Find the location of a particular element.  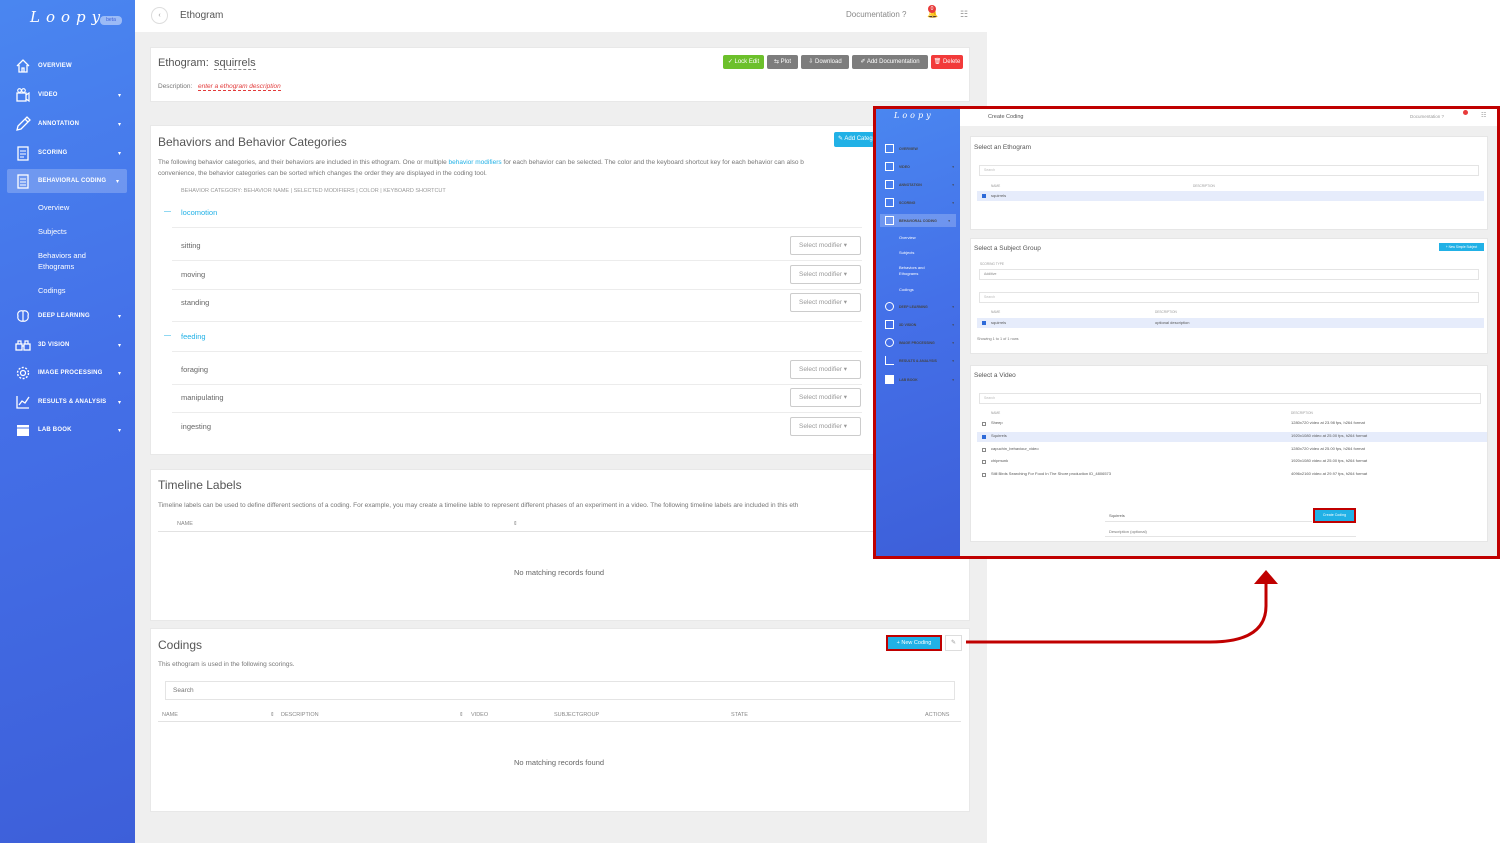

ethogram-col-name: NAME is located at coordinates (995, 186).